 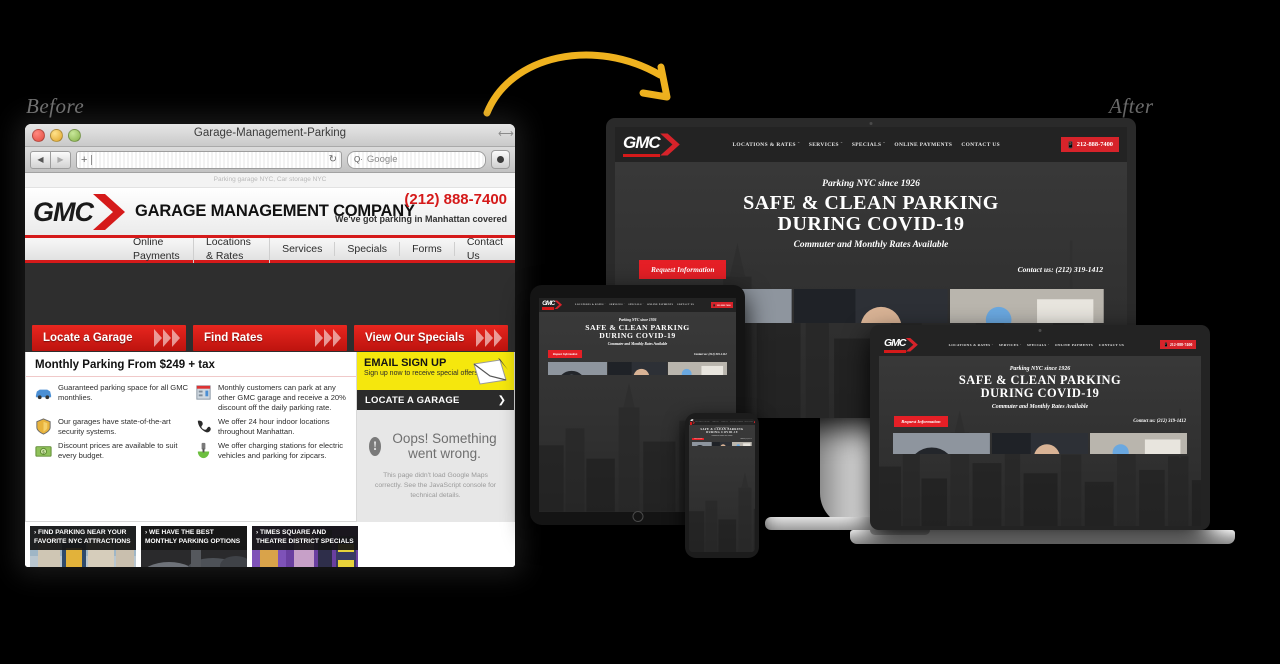 What do you see at coordinates (191, 364) in the screenshot?
I see `monthly-heading: Monthly Parking From $249 + tax` at bounding box center [191, 364].